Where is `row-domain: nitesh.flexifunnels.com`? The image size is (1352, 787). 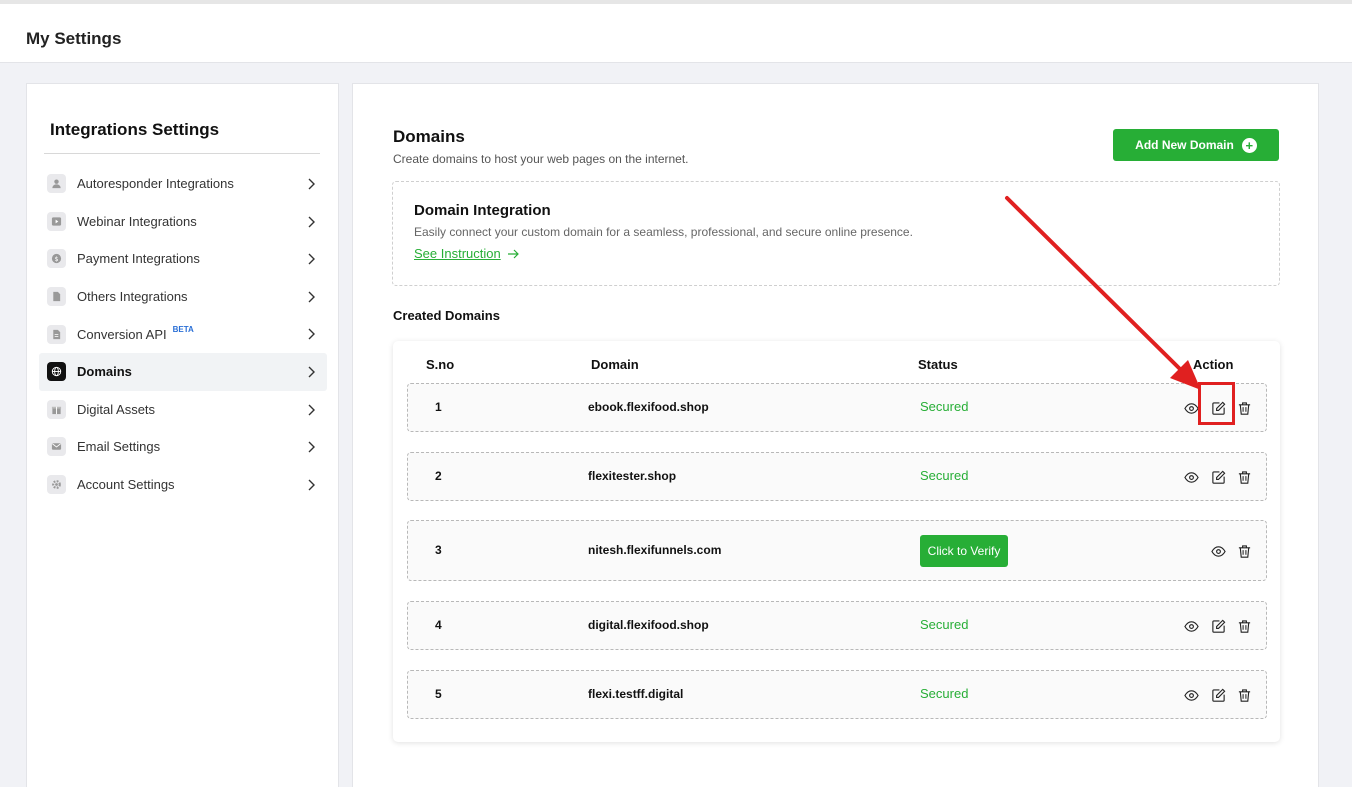 row-domain: nitesh.flexifunnels.com is located at coordinates (655, 550).